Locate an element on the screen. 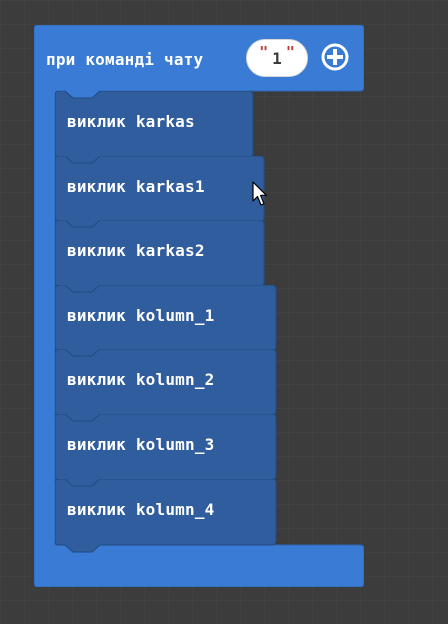 The width and height of the screenshot is (448, 624). call-block: виклик kolumn_3 is located at coordinates (166, 451).